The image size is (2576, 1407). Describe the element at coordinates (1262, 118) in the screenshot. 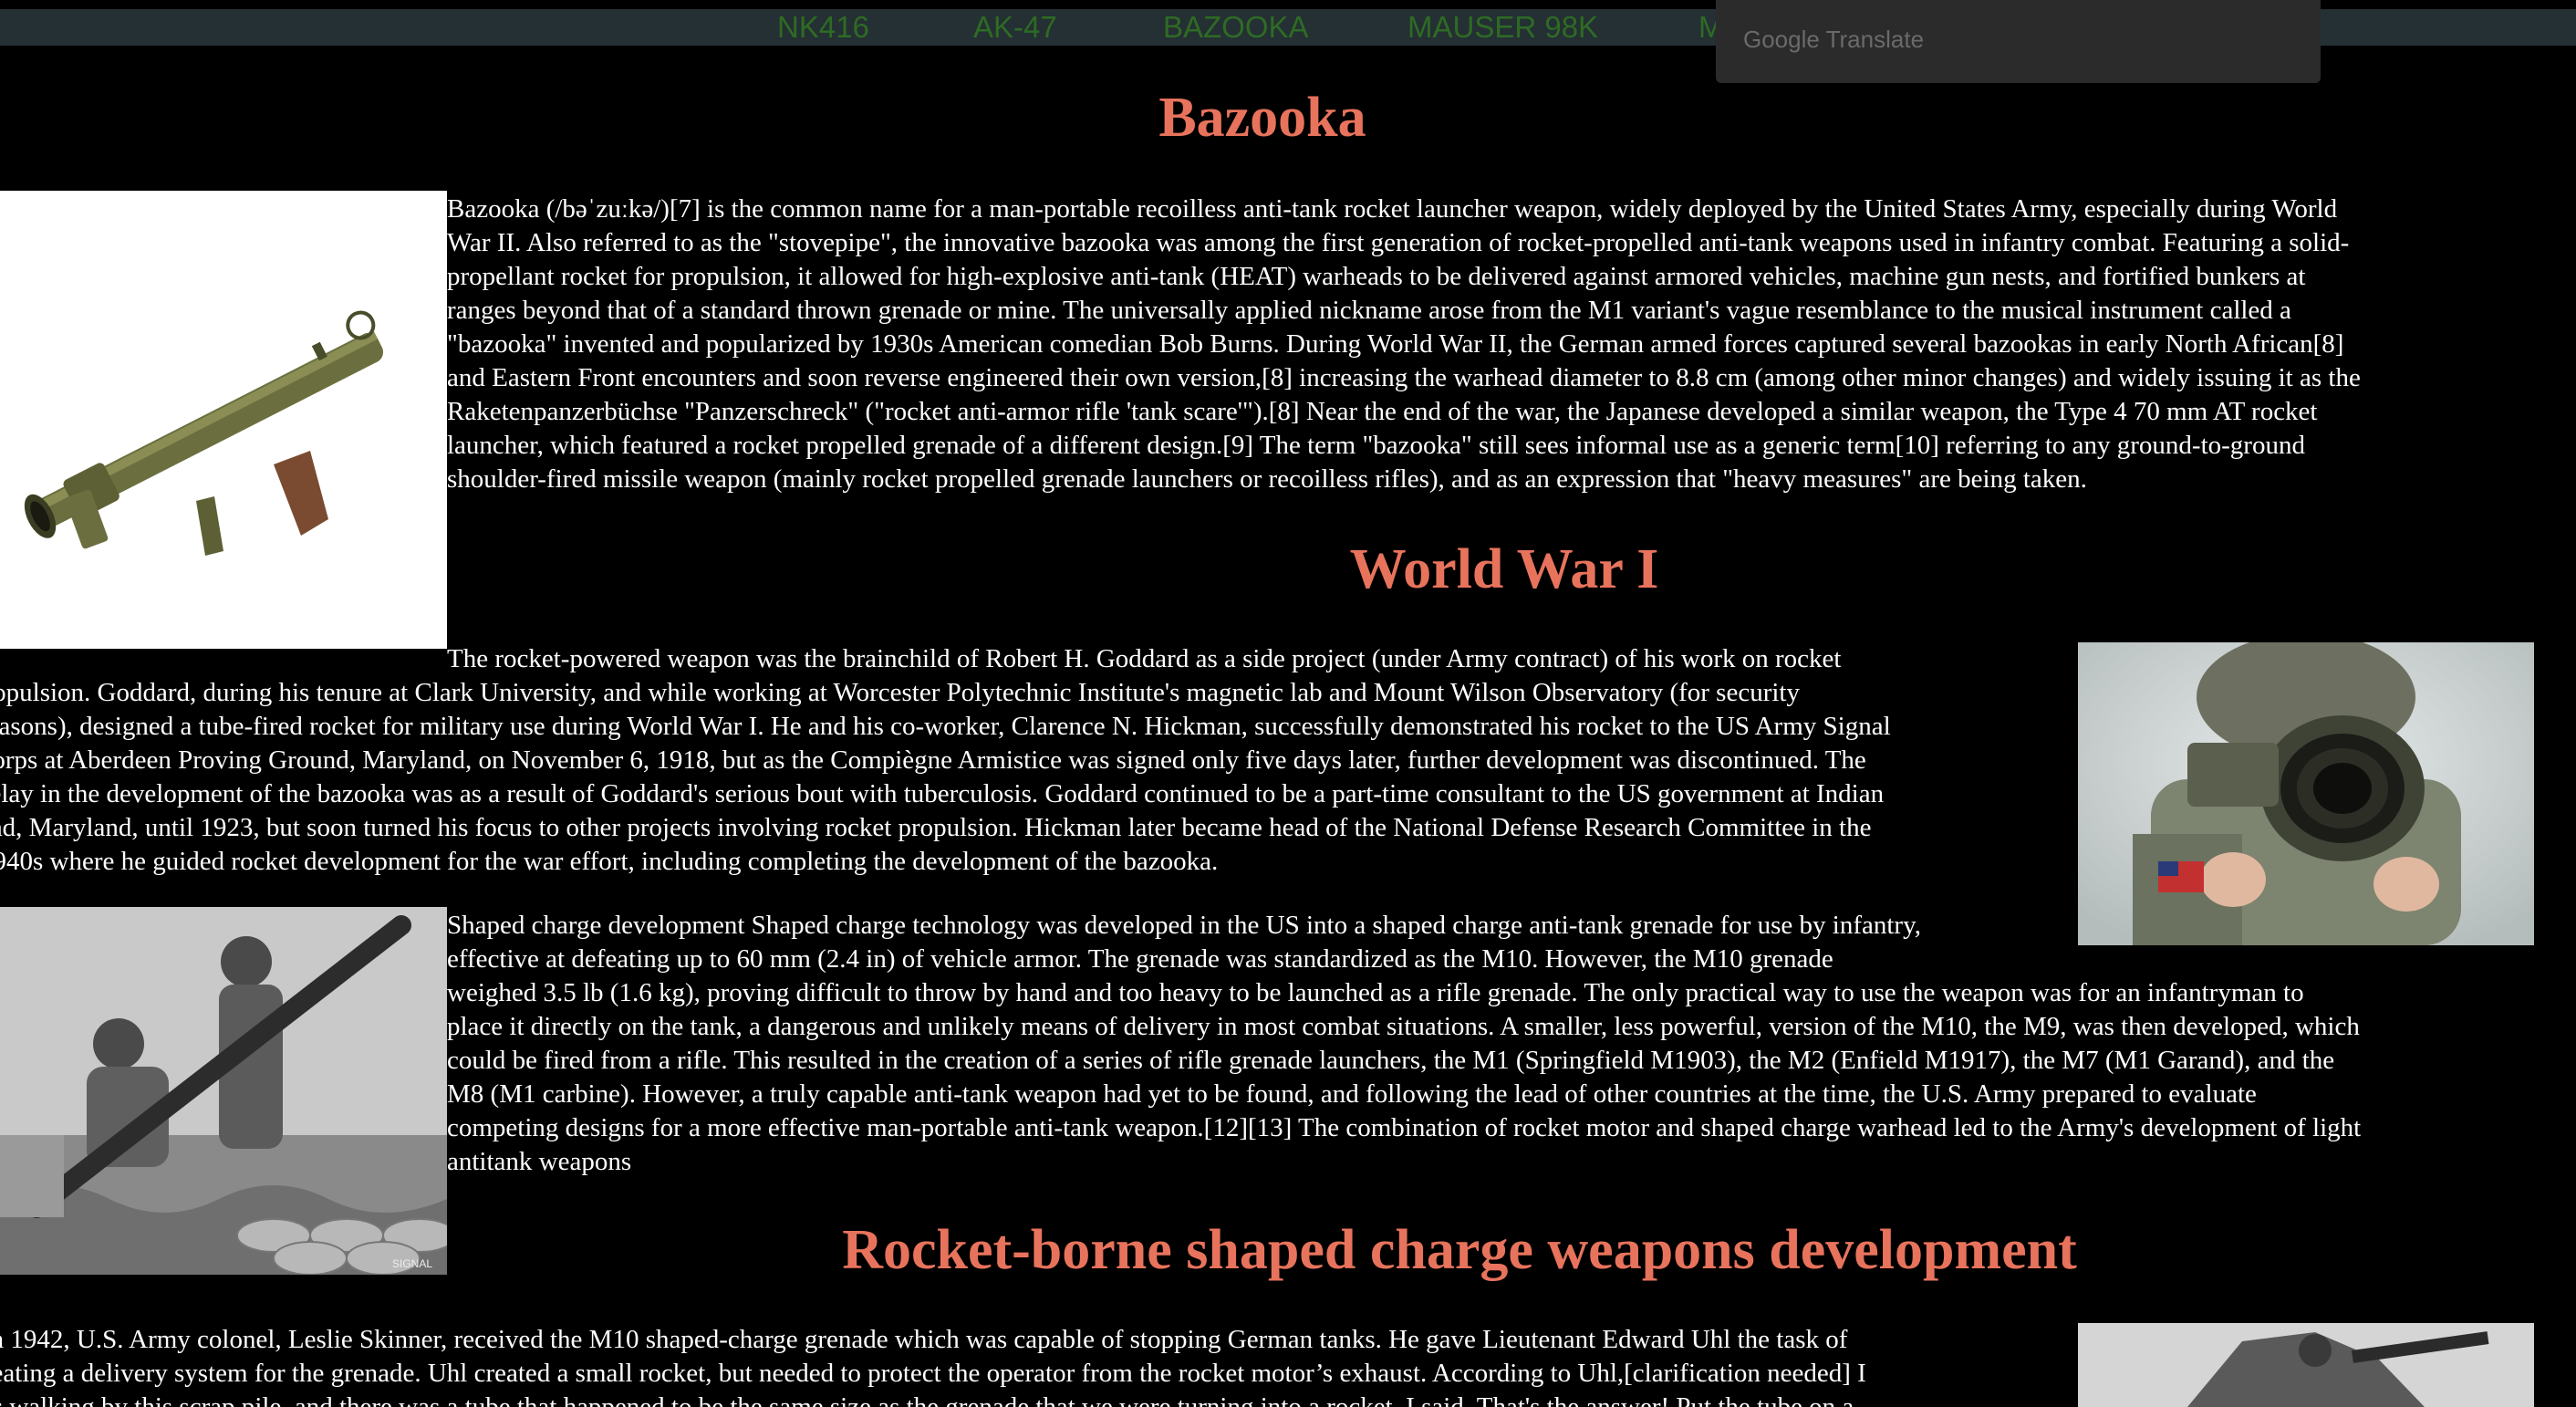

I see `page-title: Bazooka` at that location.